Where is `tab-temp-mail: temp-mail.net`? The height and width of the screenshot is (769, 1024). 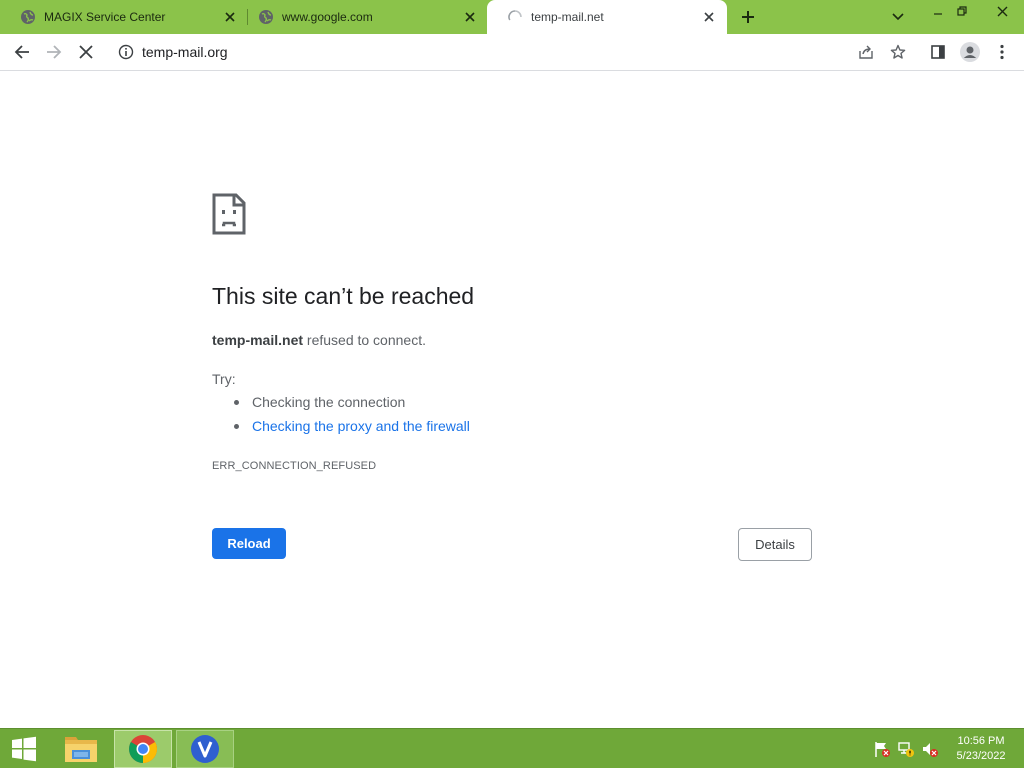 tab-temp-mail: temp-mail.net is located at coordinates (607, 17).